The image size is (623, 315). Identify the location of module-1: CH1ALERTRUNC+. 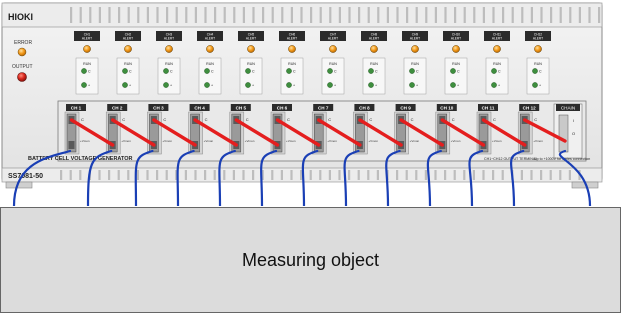
(87, 63).